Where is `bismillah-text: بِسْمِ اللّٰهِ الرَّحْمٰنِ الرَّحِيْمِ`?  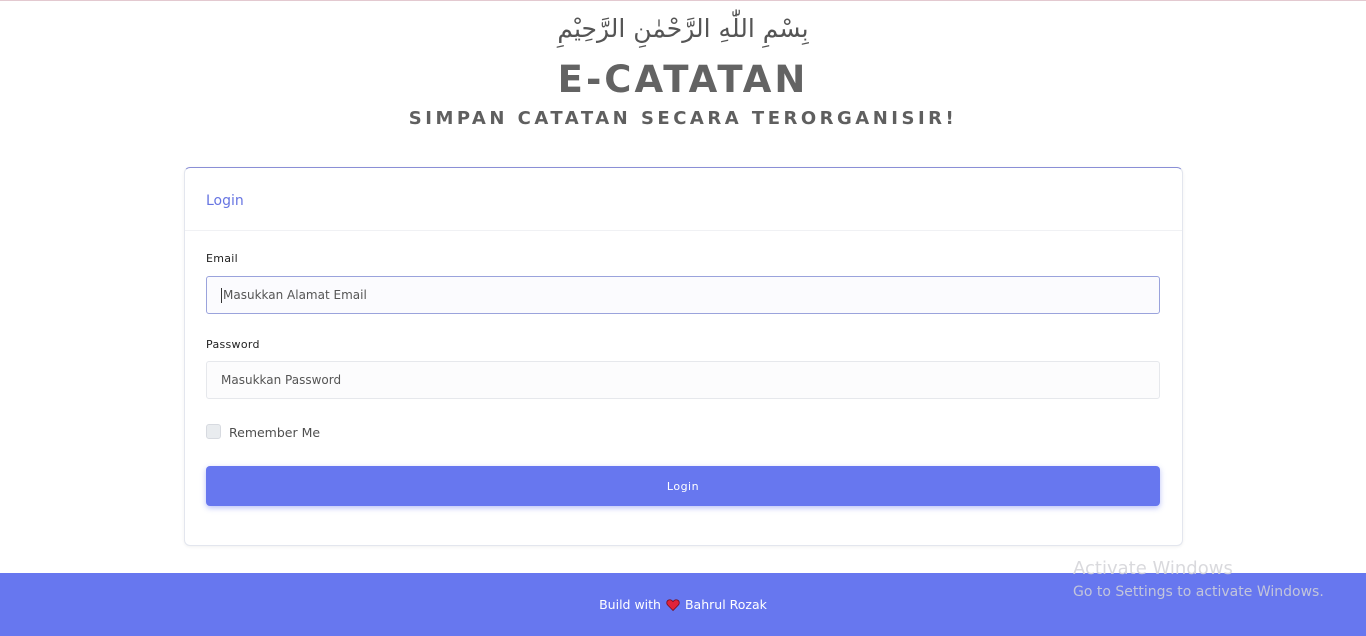
bismillah-text: بِسْمِ اللّٰهِ الرَّحْمٰنِ الرَّحِيْمِ is located at coordinates (683, 28).